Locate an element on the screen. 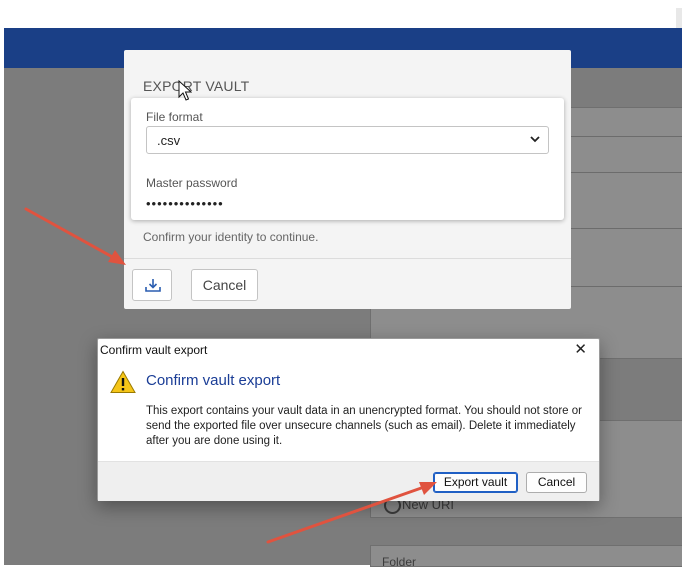 The width and height of the screenshot is (682, 569). download-export-button is located at coordinates (152, 285).